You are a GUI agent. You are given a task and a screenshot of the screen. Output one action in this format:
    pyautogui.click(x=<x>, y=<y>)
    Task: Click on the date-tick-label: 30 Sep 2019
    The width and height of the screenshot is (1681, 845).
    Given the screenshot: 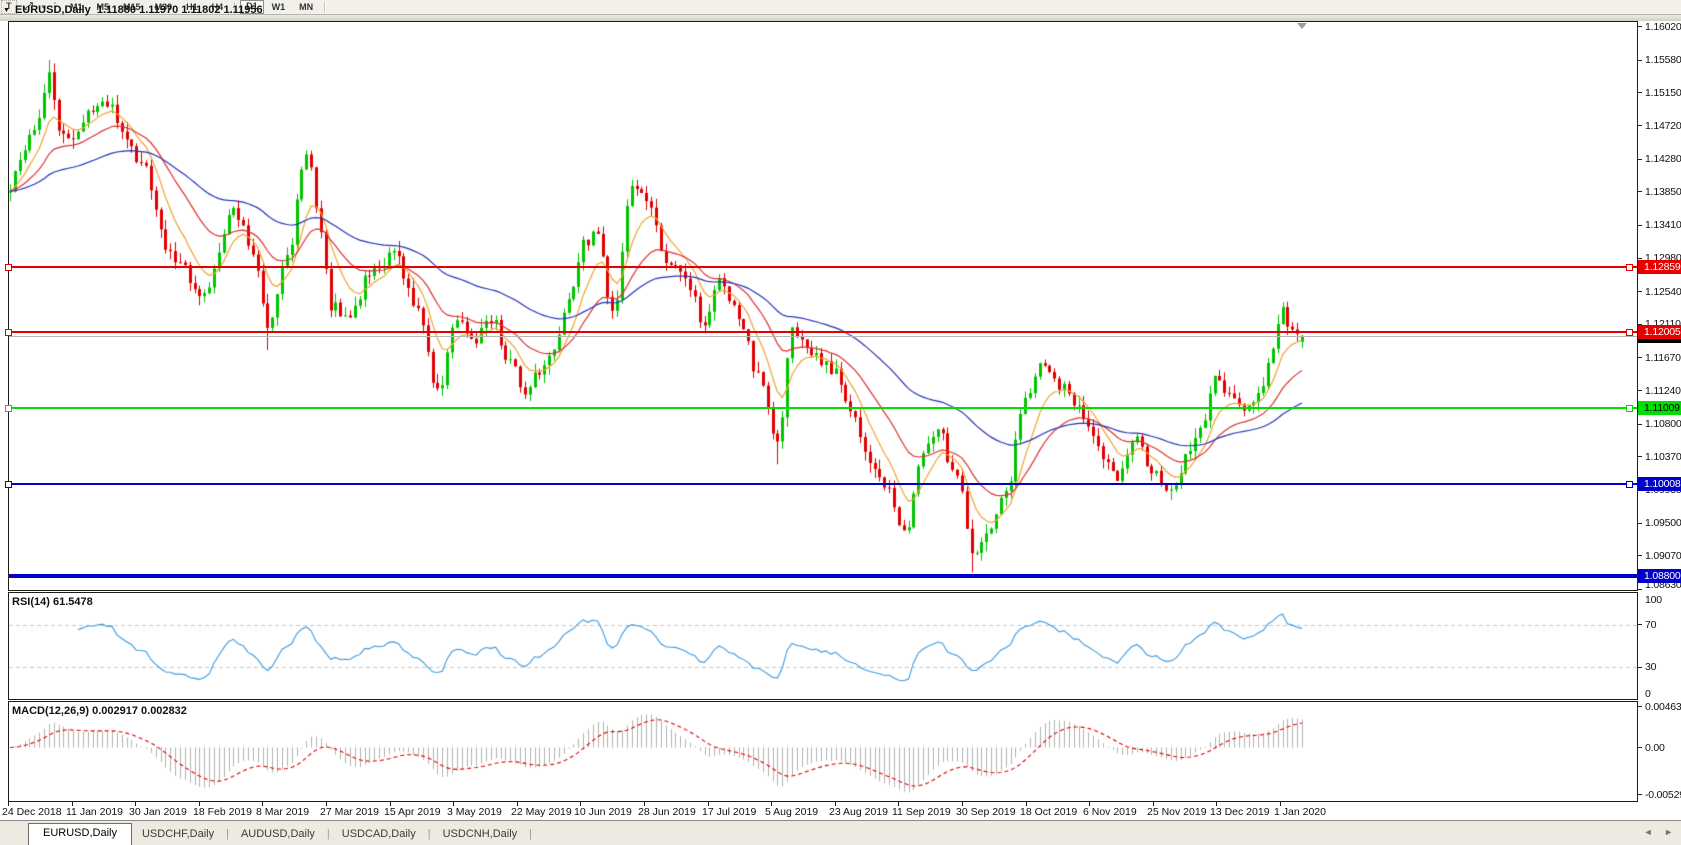 What is the action you would take?
    pyautogui.click(x=986, y=812)
    